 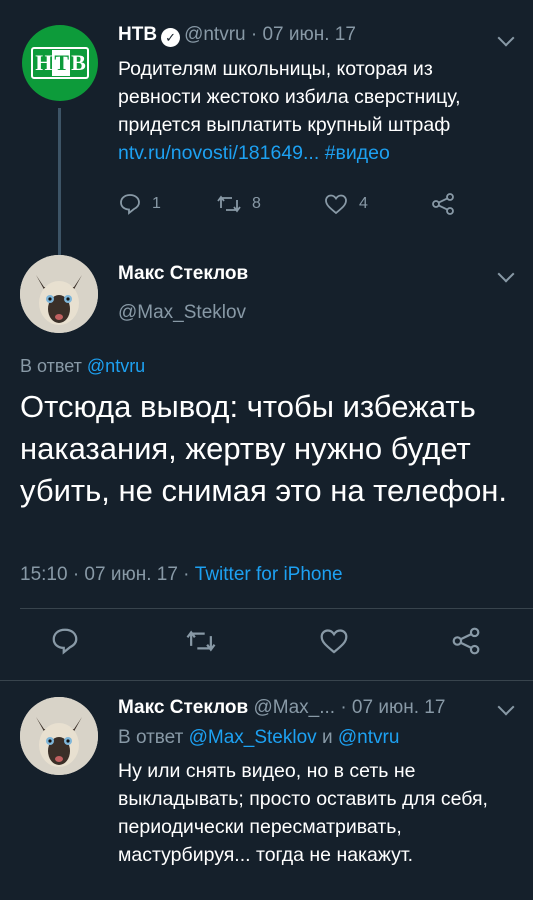 I want to click on tweet1-share-button, so click(x=443, y=204).